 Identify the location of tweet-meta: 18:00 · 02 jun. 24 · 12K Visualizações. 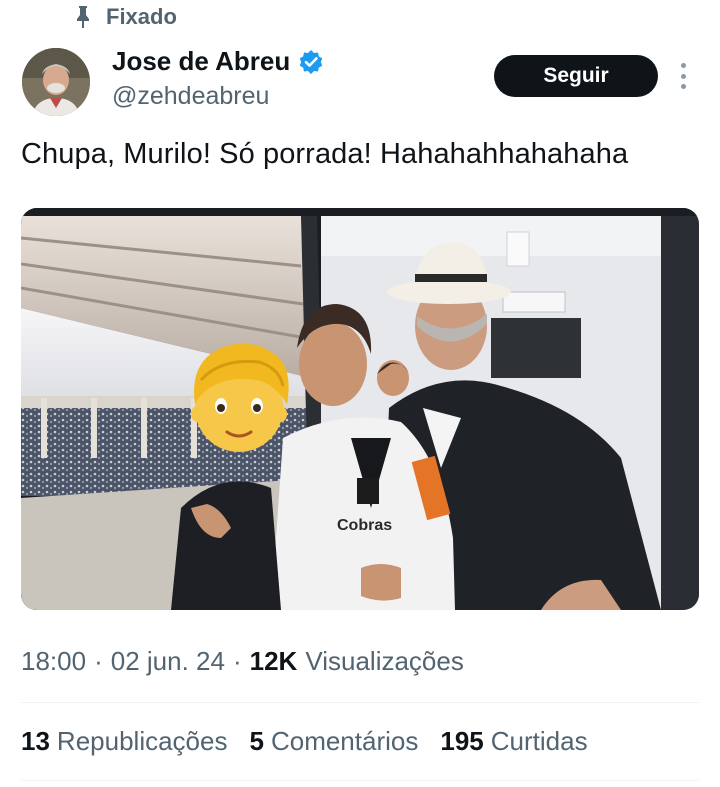
(242, 661).